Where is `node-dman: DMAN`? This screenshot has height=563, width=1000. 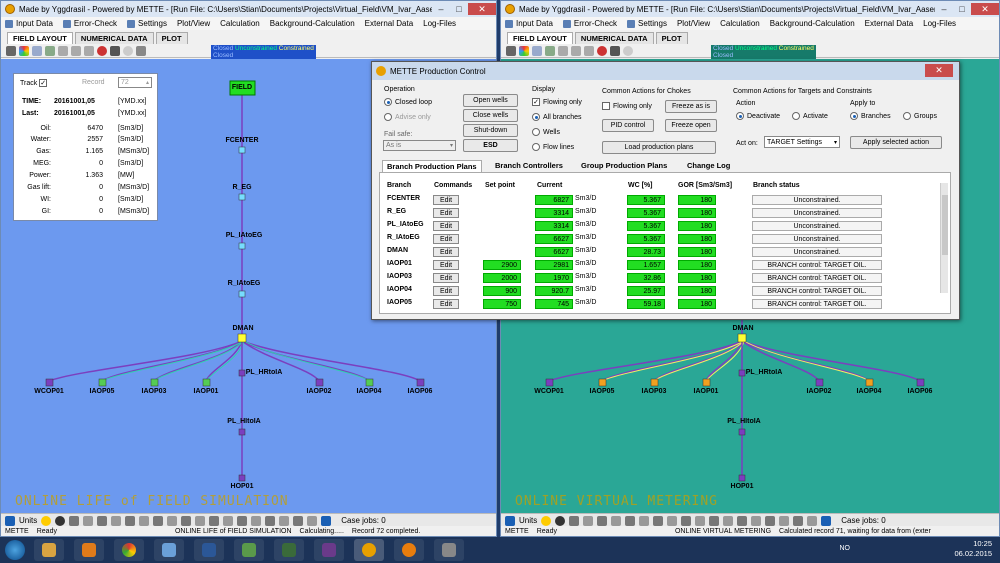 node-dman: DMAN is located at coordinates (743, 328).